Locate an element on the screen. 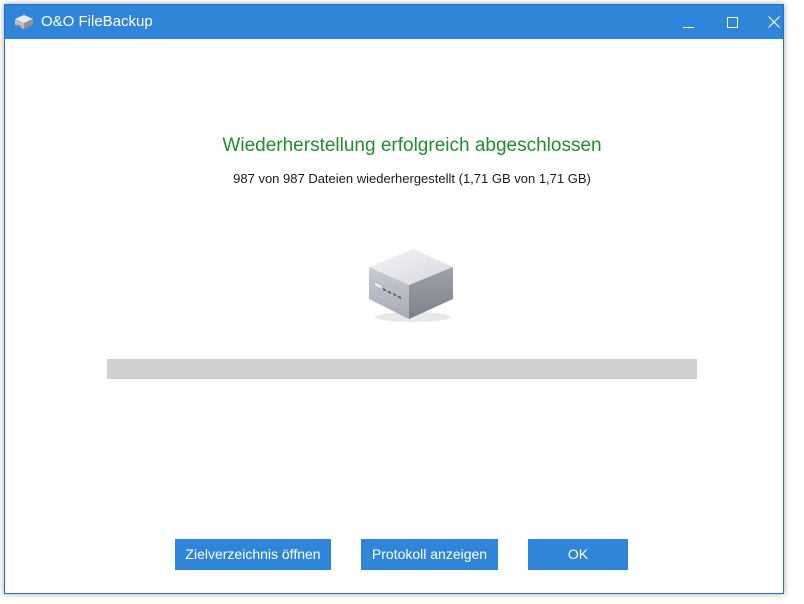 The image size is (804, 604). progress-bar is located at coordinates (402, 369).